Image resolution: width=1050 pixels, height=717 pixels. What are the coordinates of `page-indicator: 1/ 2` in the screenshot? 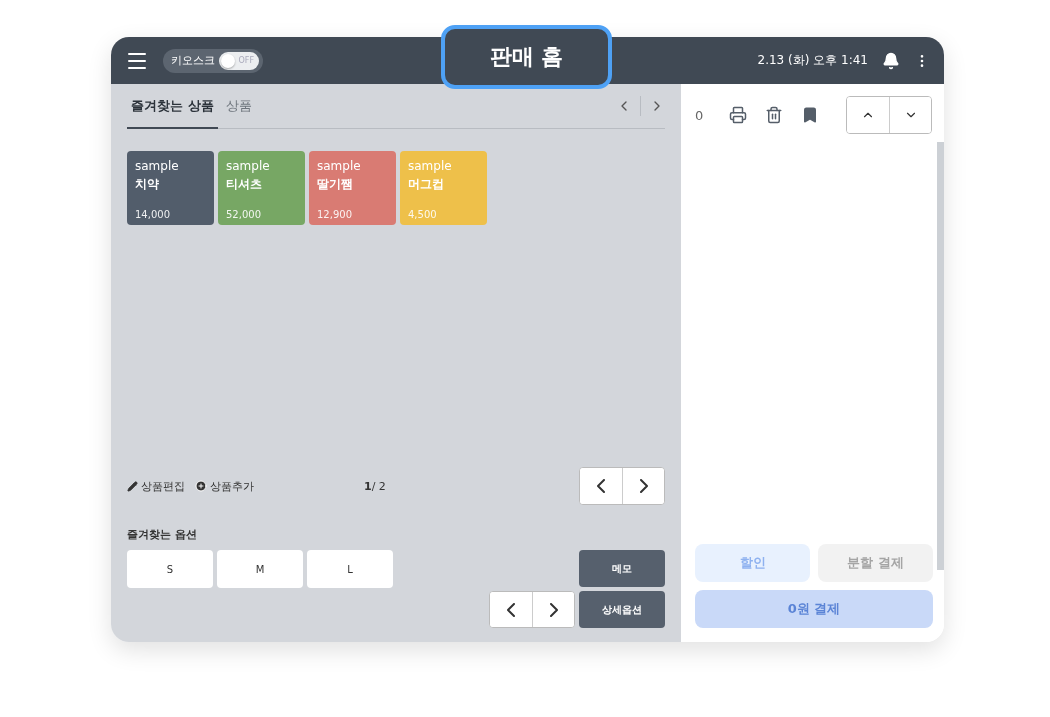 It's located at (375, 486).